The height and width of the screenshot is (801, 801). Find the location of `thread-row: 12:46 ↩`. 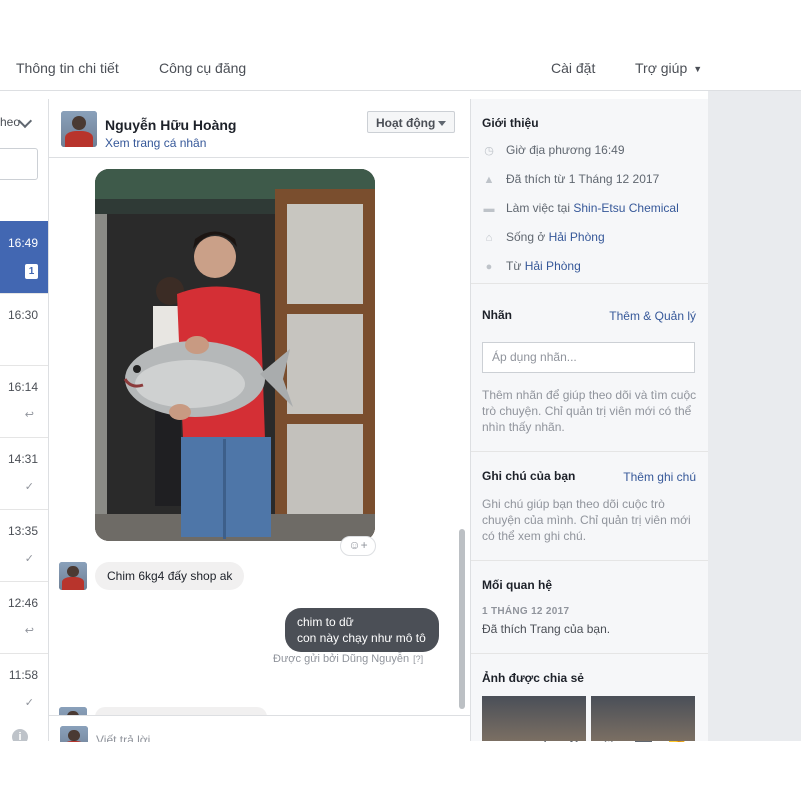

thread-row: 12:46 ↩ is located at coordinates (24, 617).